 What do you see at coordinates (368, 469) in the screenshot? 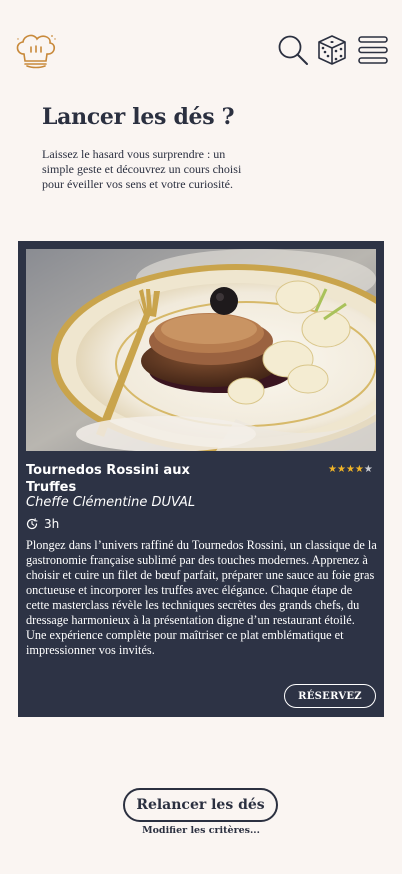
I see `star-empty-icon: ★` at bounding box center [368, 469].